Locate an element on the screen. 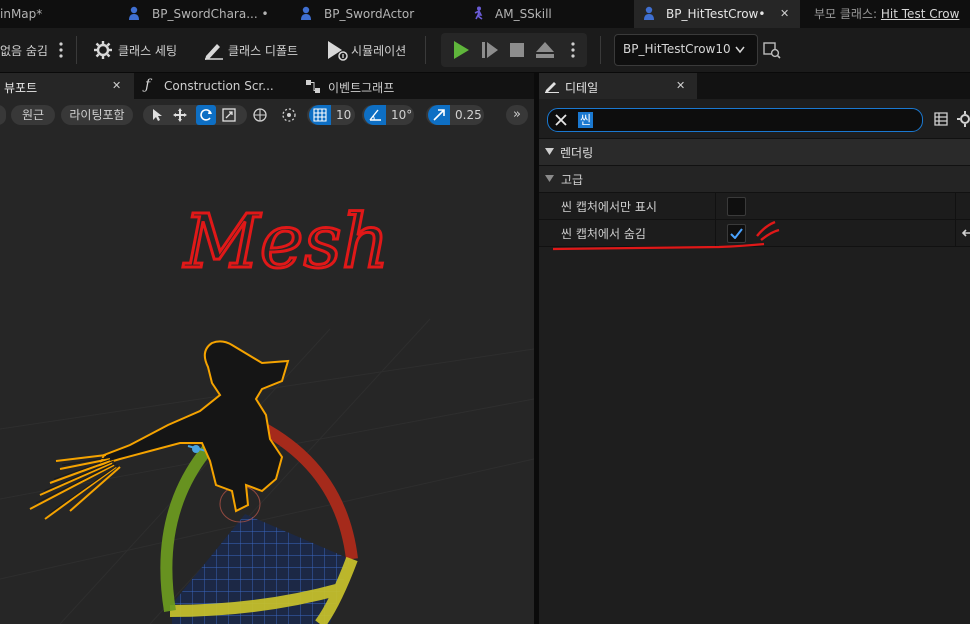  lighting-mode-button: 라이팅포함 is located at coordinates (97, 115).